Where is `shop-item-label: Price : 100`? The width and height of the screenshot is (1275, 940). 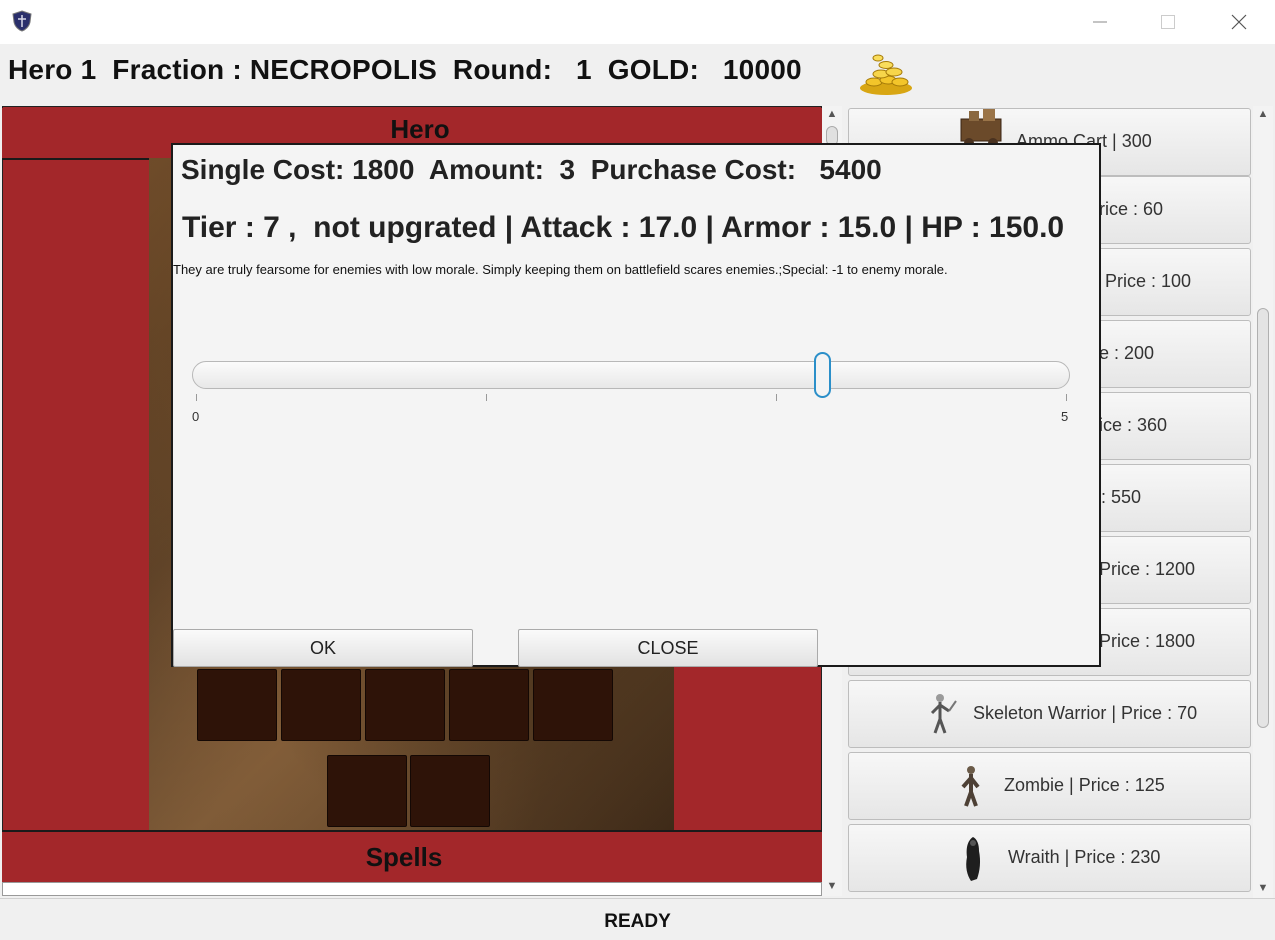 shop-item-label: Price : 100 is located at coordinates (1148, 281).